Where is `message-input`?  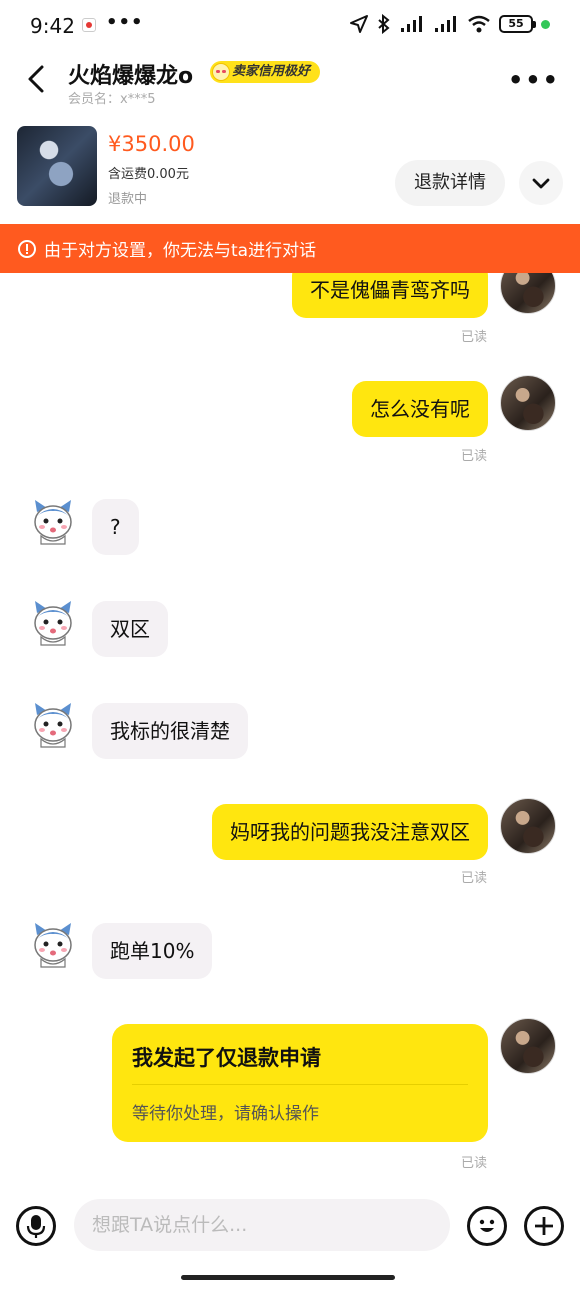
message-input is located at coordinates (262, 1225).